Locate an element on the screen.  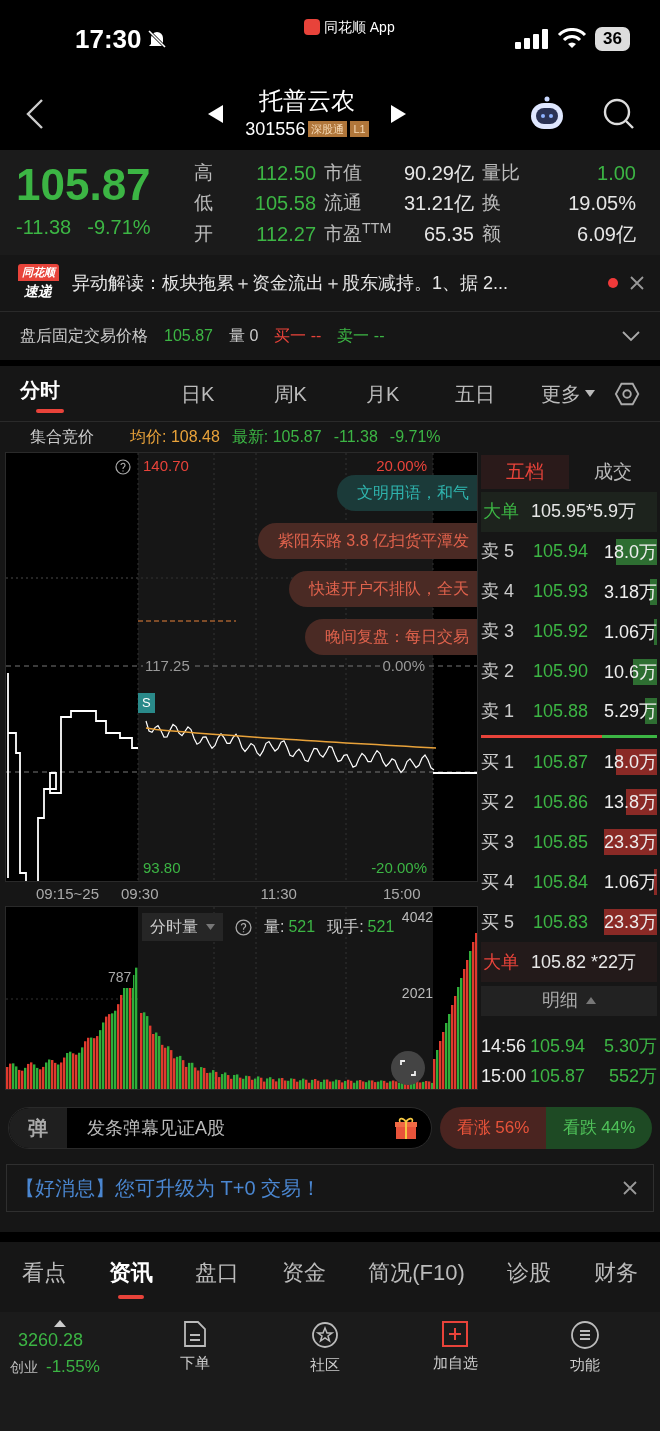
danmaku-toggle: 弹 is located at coordinates (38, 1128).